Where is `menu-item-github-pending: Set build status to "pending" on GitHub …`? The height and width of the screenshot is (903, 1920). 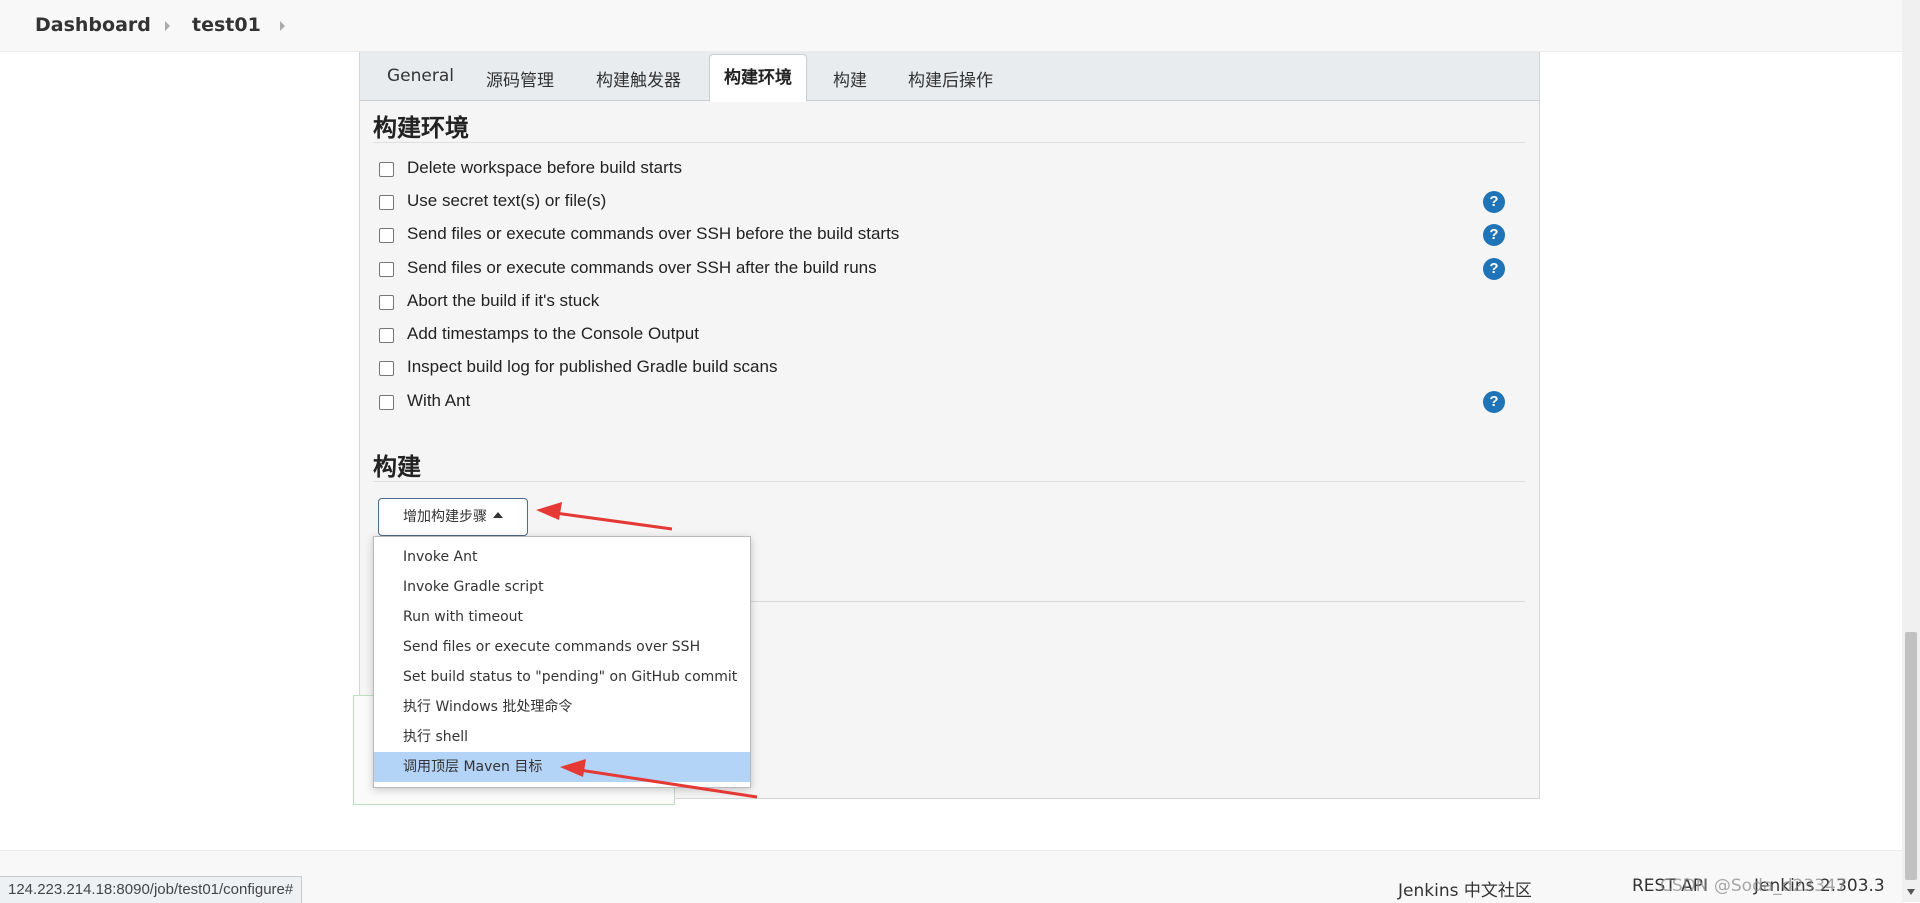
menu-item-github-pending: Set build status to "pending" on GitHub … is located at coordinates (562, 677).